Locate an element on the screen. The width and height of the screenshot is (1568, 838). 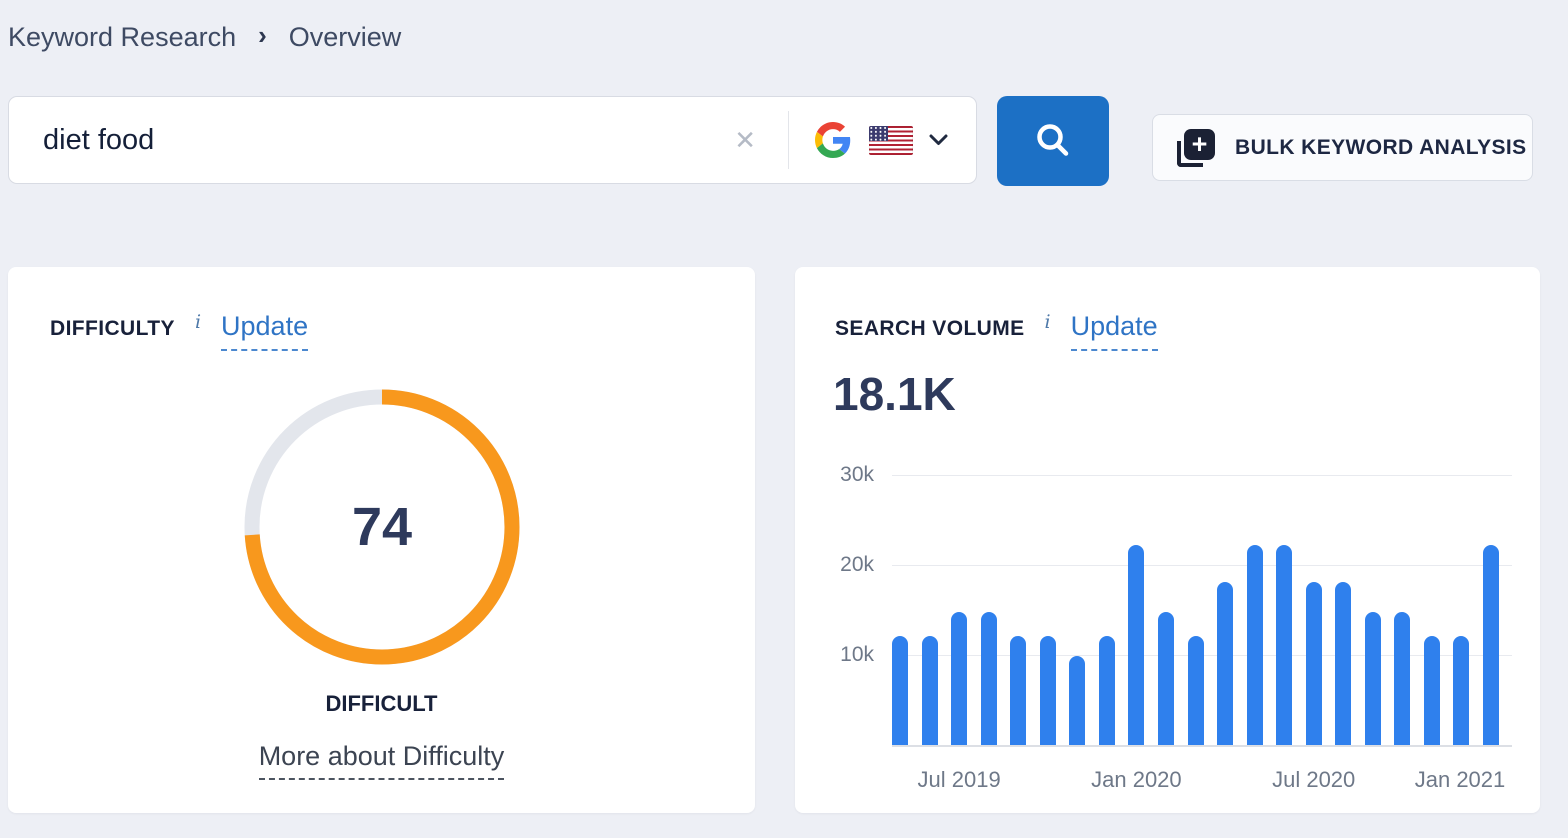
difficulty-card-title: DIFFICULTY is located at coordinates (112, 328).